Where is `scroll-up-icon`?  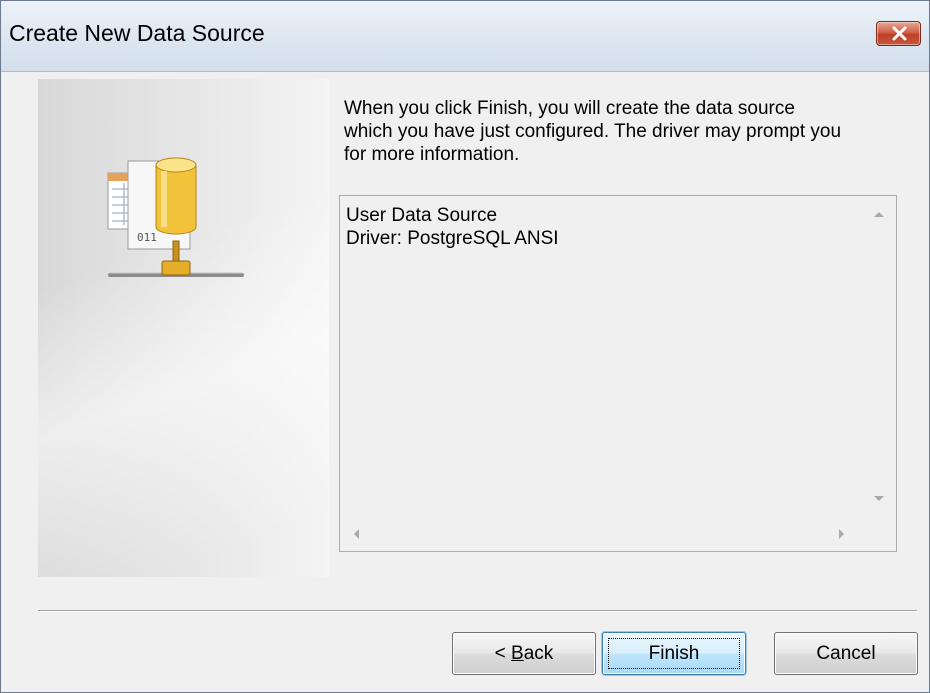
scroll-up-icon is located at coordinates (879, 214).